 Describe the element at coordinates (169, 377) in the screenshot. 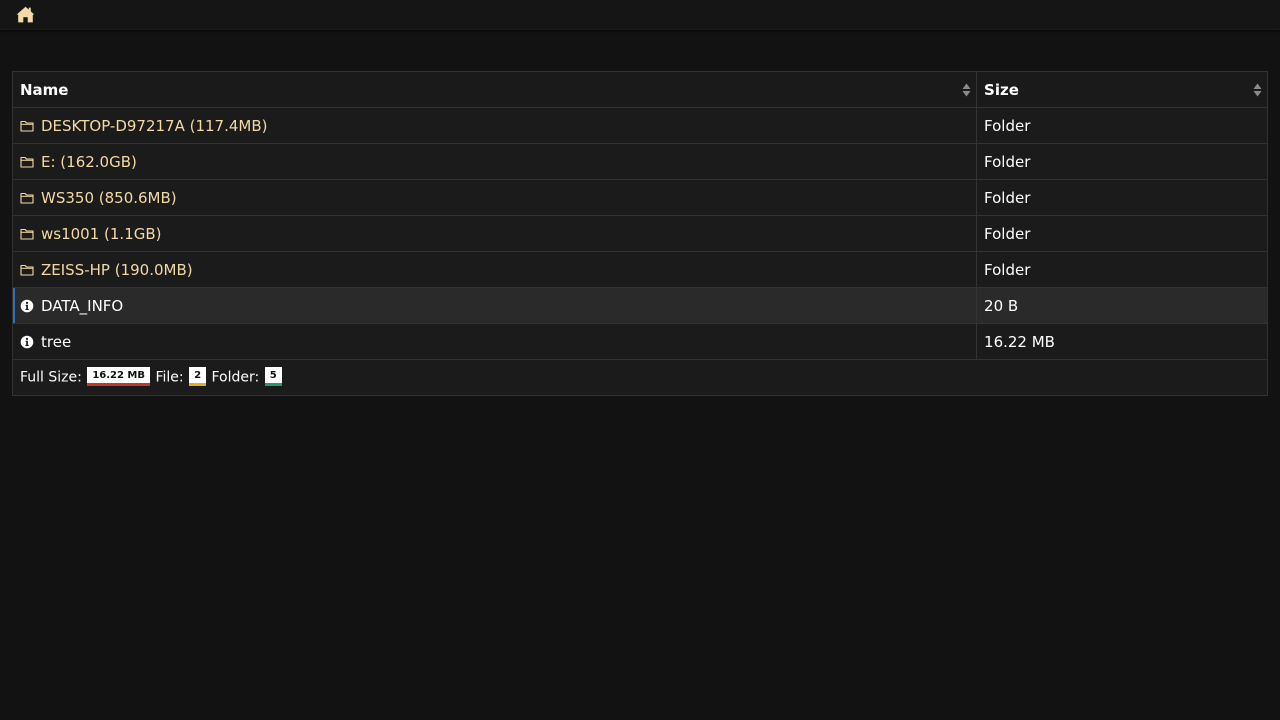

I see `file-count-label: File:` at that location.